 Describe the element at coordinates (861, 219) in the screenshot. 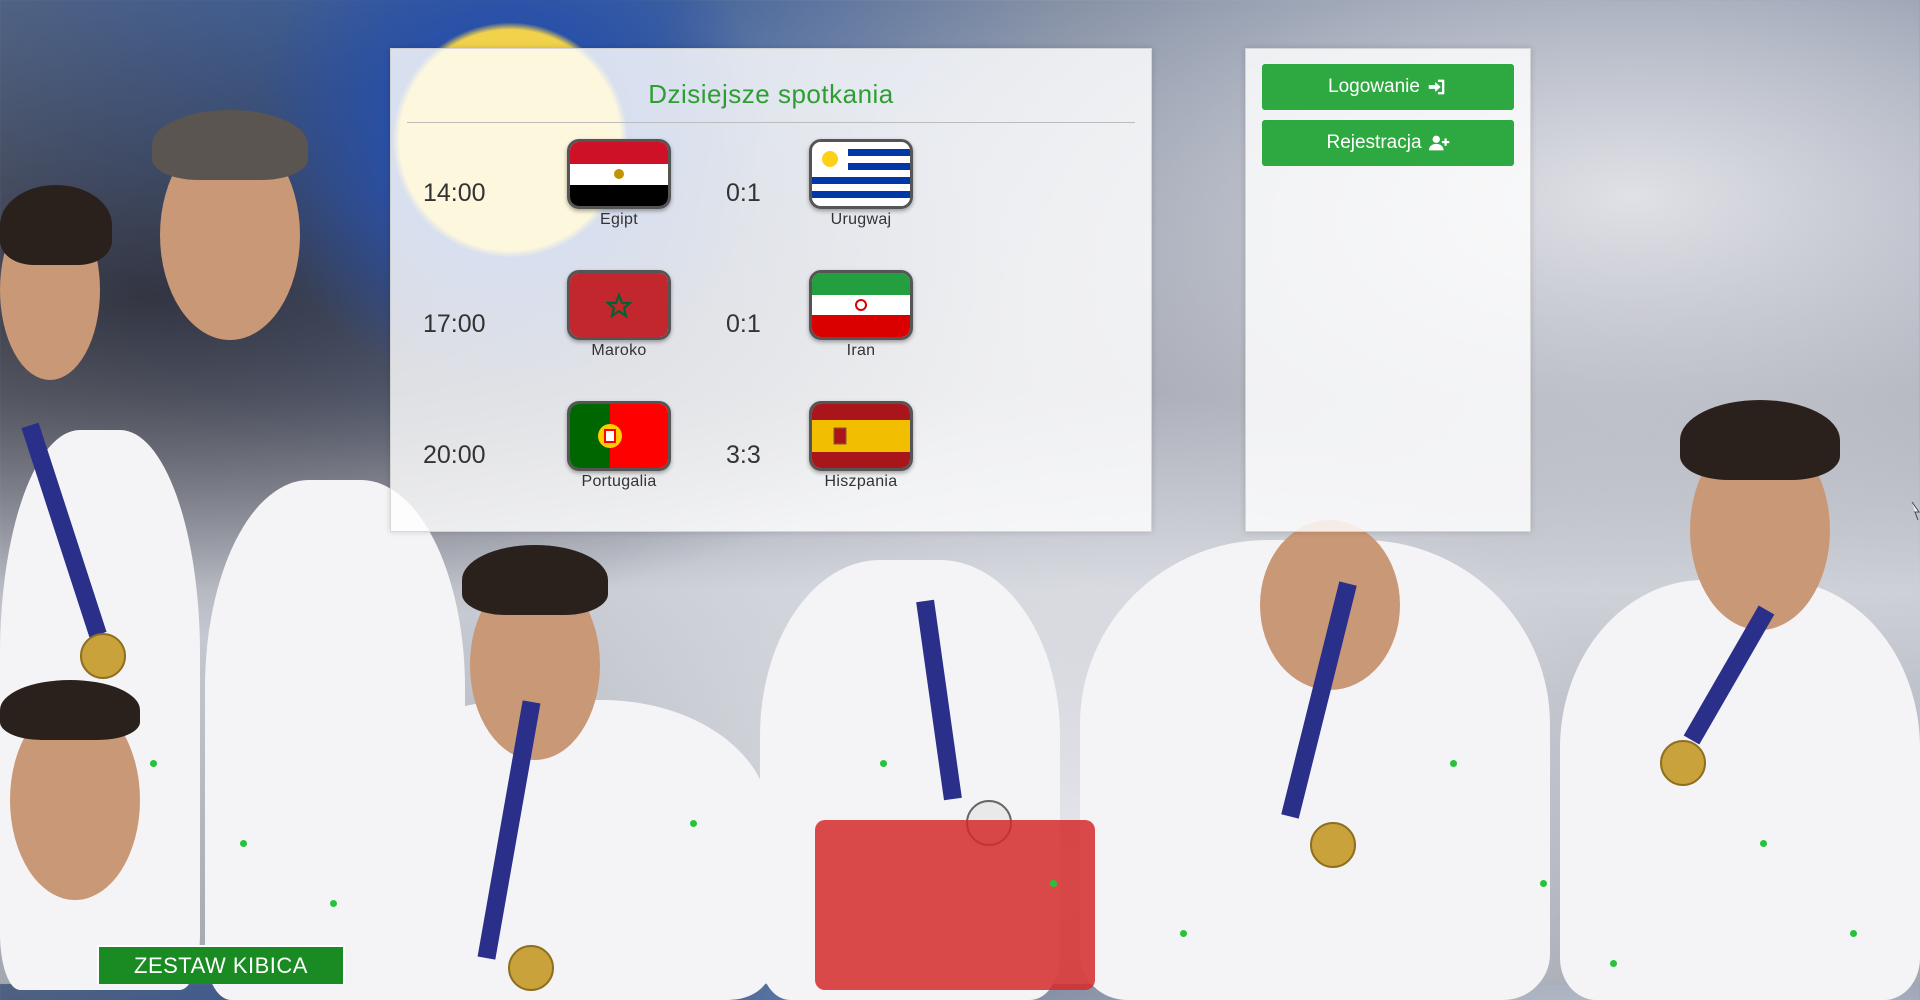

I see `away-team-name: Urugwaj` at that location.